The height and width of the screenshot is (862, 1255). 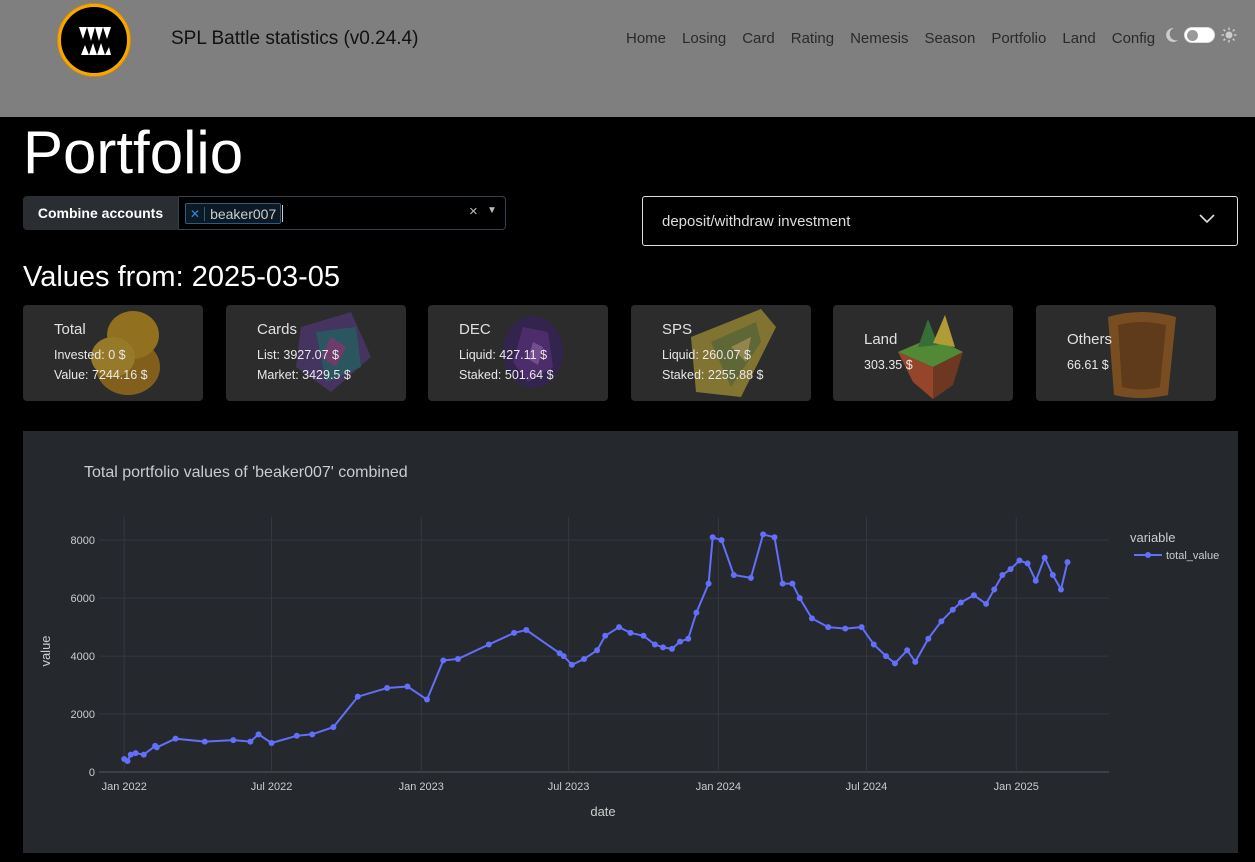 What do you see at coordinates (1078, 38) in the screenshot?
I see `nav-land: Land` at bounding box center [1078, 38].